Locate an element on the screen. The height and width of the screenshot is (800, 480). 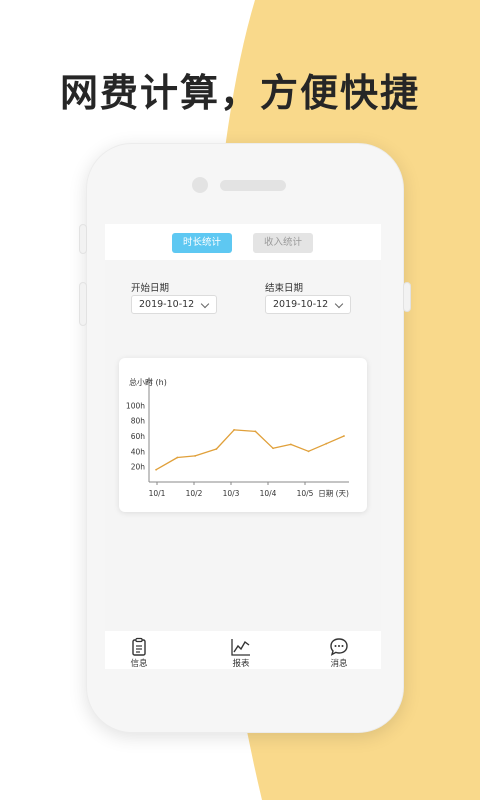
series-line is located at coordinates (250, 450).